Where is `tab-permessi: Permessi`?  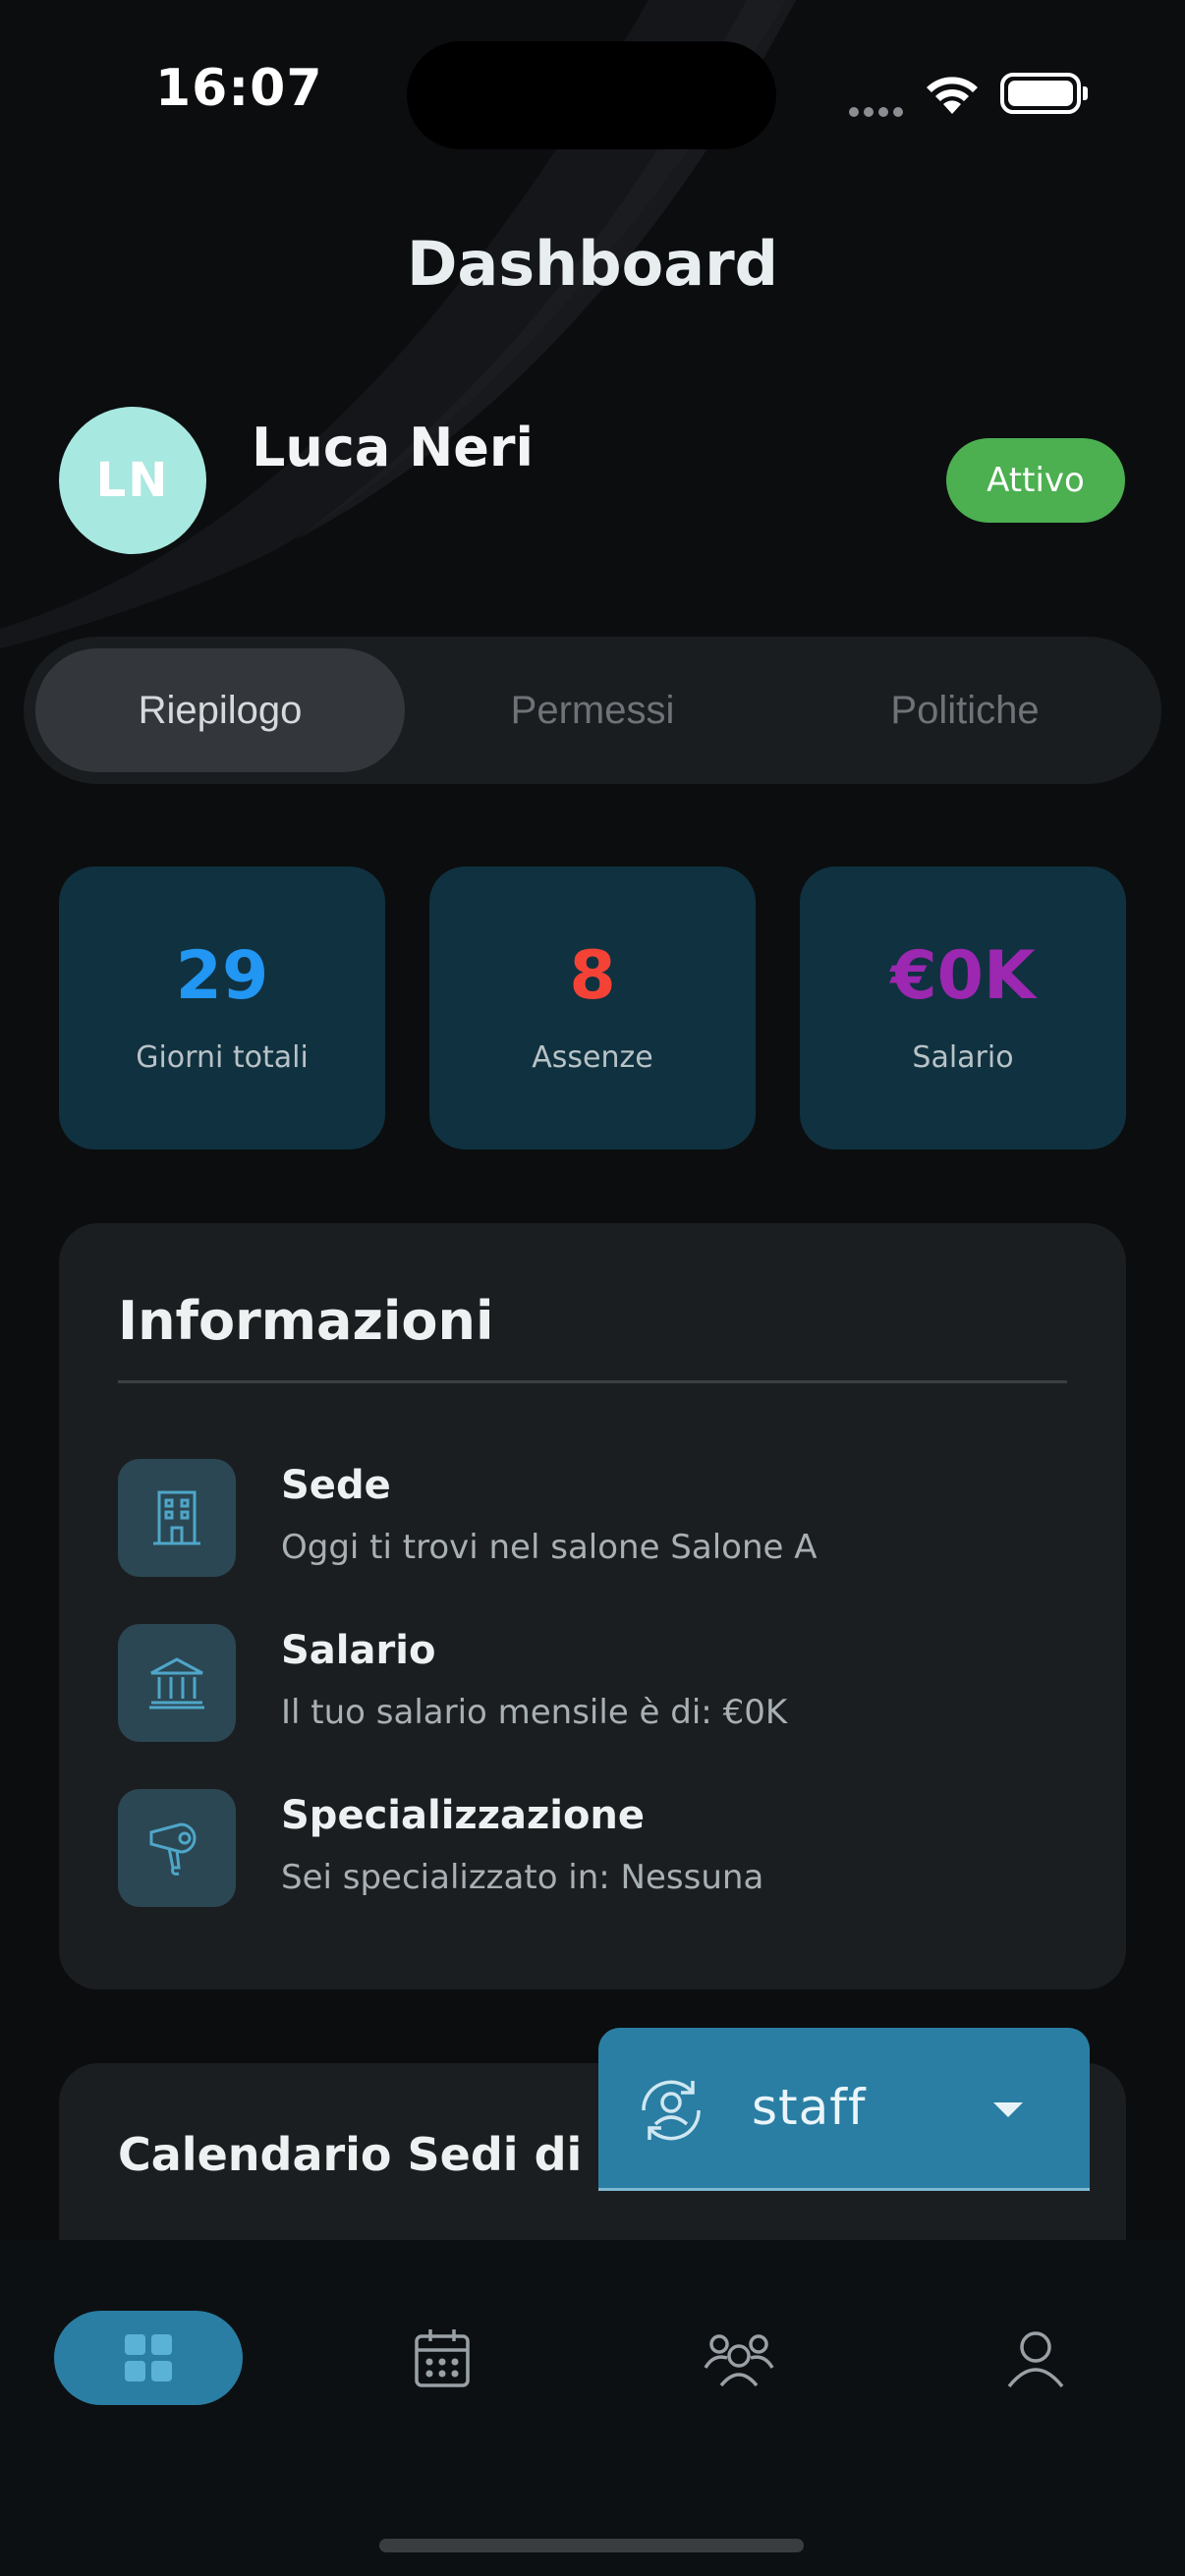 tab-permessi: Permessi is located at coordinates (592, 710).